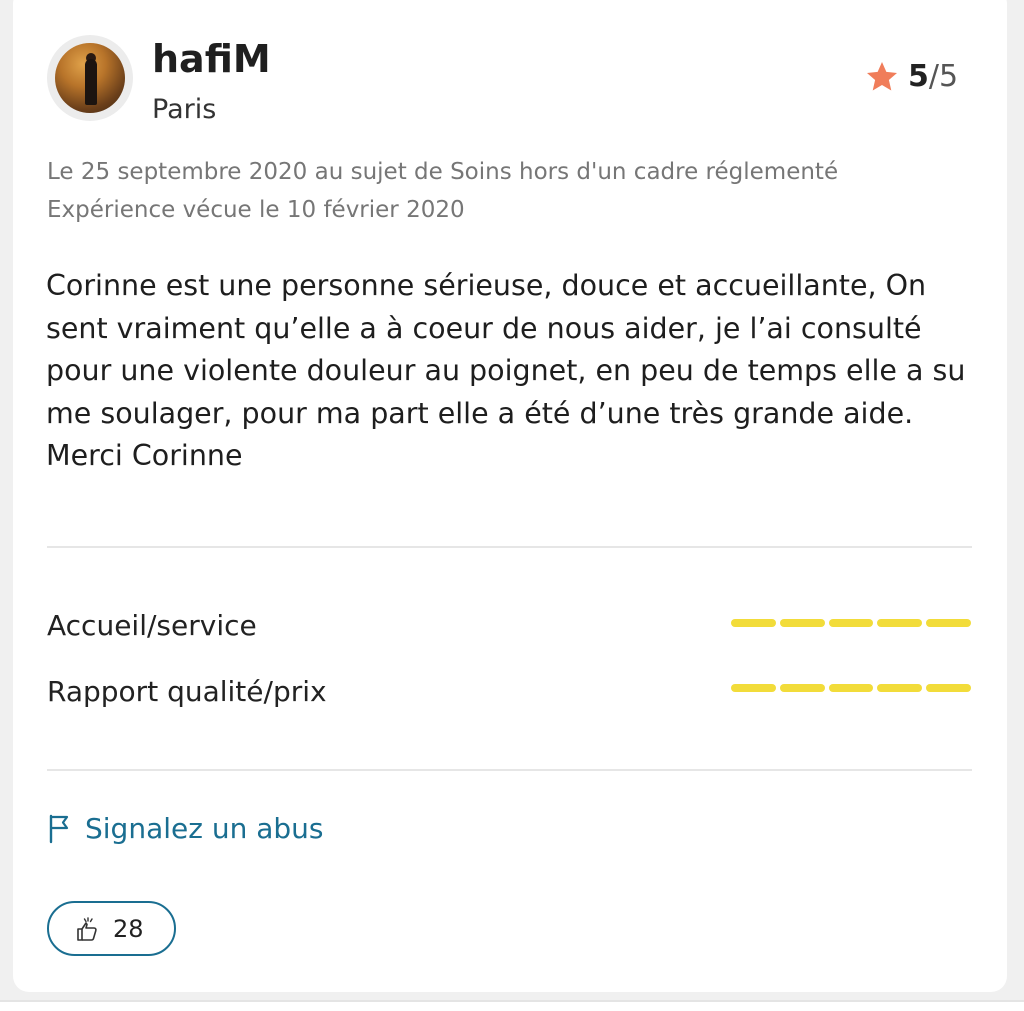 This screenshot has width=1024, height=1011. Describe the element at coordinates (152, 625) in the screenshot. I see `criterion-label-accueil: Accueil/service` at that location.